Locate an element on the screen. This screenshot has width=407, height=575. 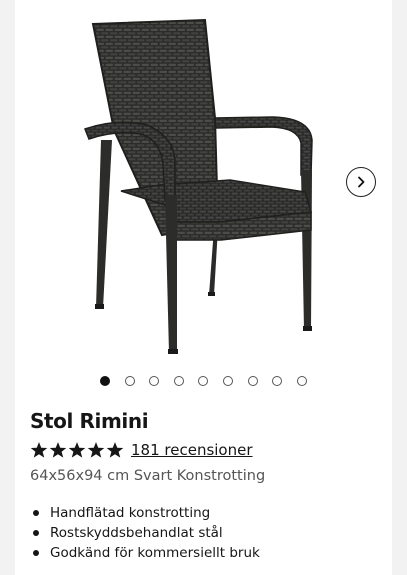
feature-text: Handflätad konstrotting is located at coordinates (130, 513).